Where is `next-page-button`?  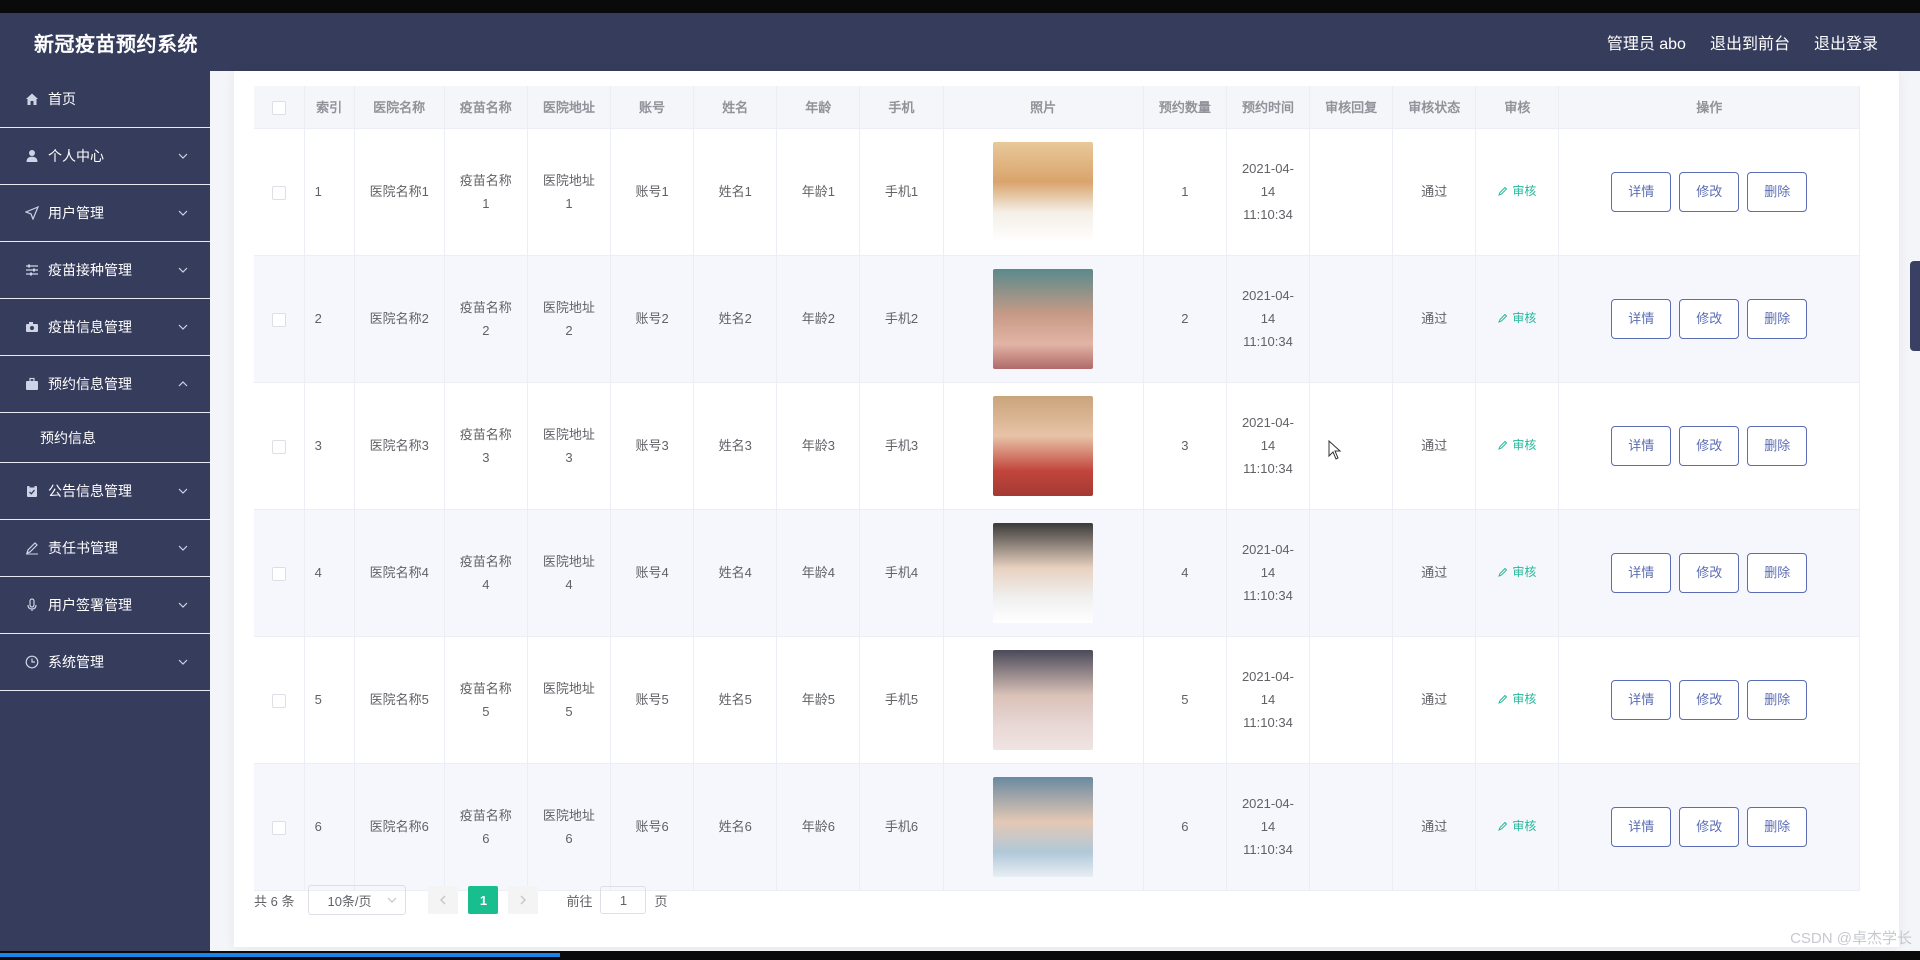 next-page-button is located at coordinates (523, 900).